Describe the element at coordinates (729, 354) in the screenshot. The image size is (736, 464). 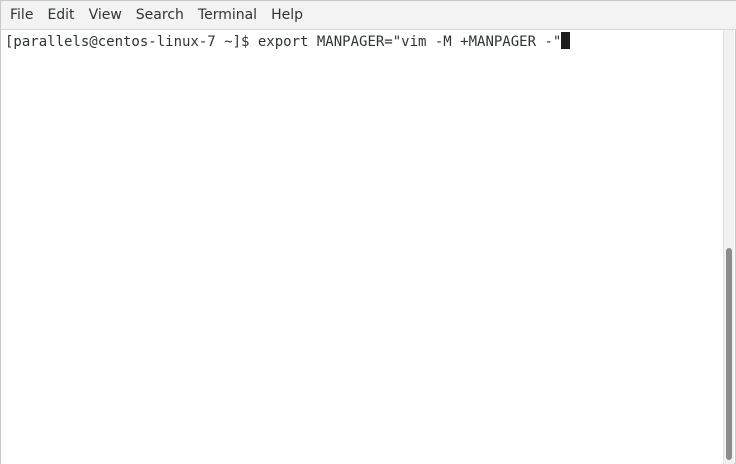
I see `scrollbar-thumb` at that location.